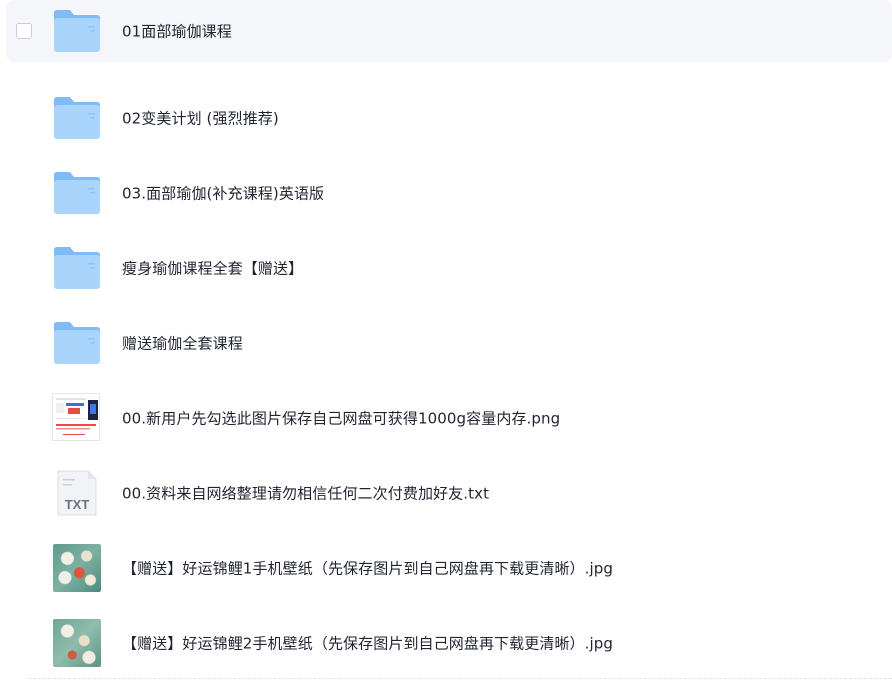 The width and height of the screenshot is (892, 684). Describe the element at coordinates (177, 31) in the screenshot. I see `file-name: 01面部瑜伽课程` at that location.